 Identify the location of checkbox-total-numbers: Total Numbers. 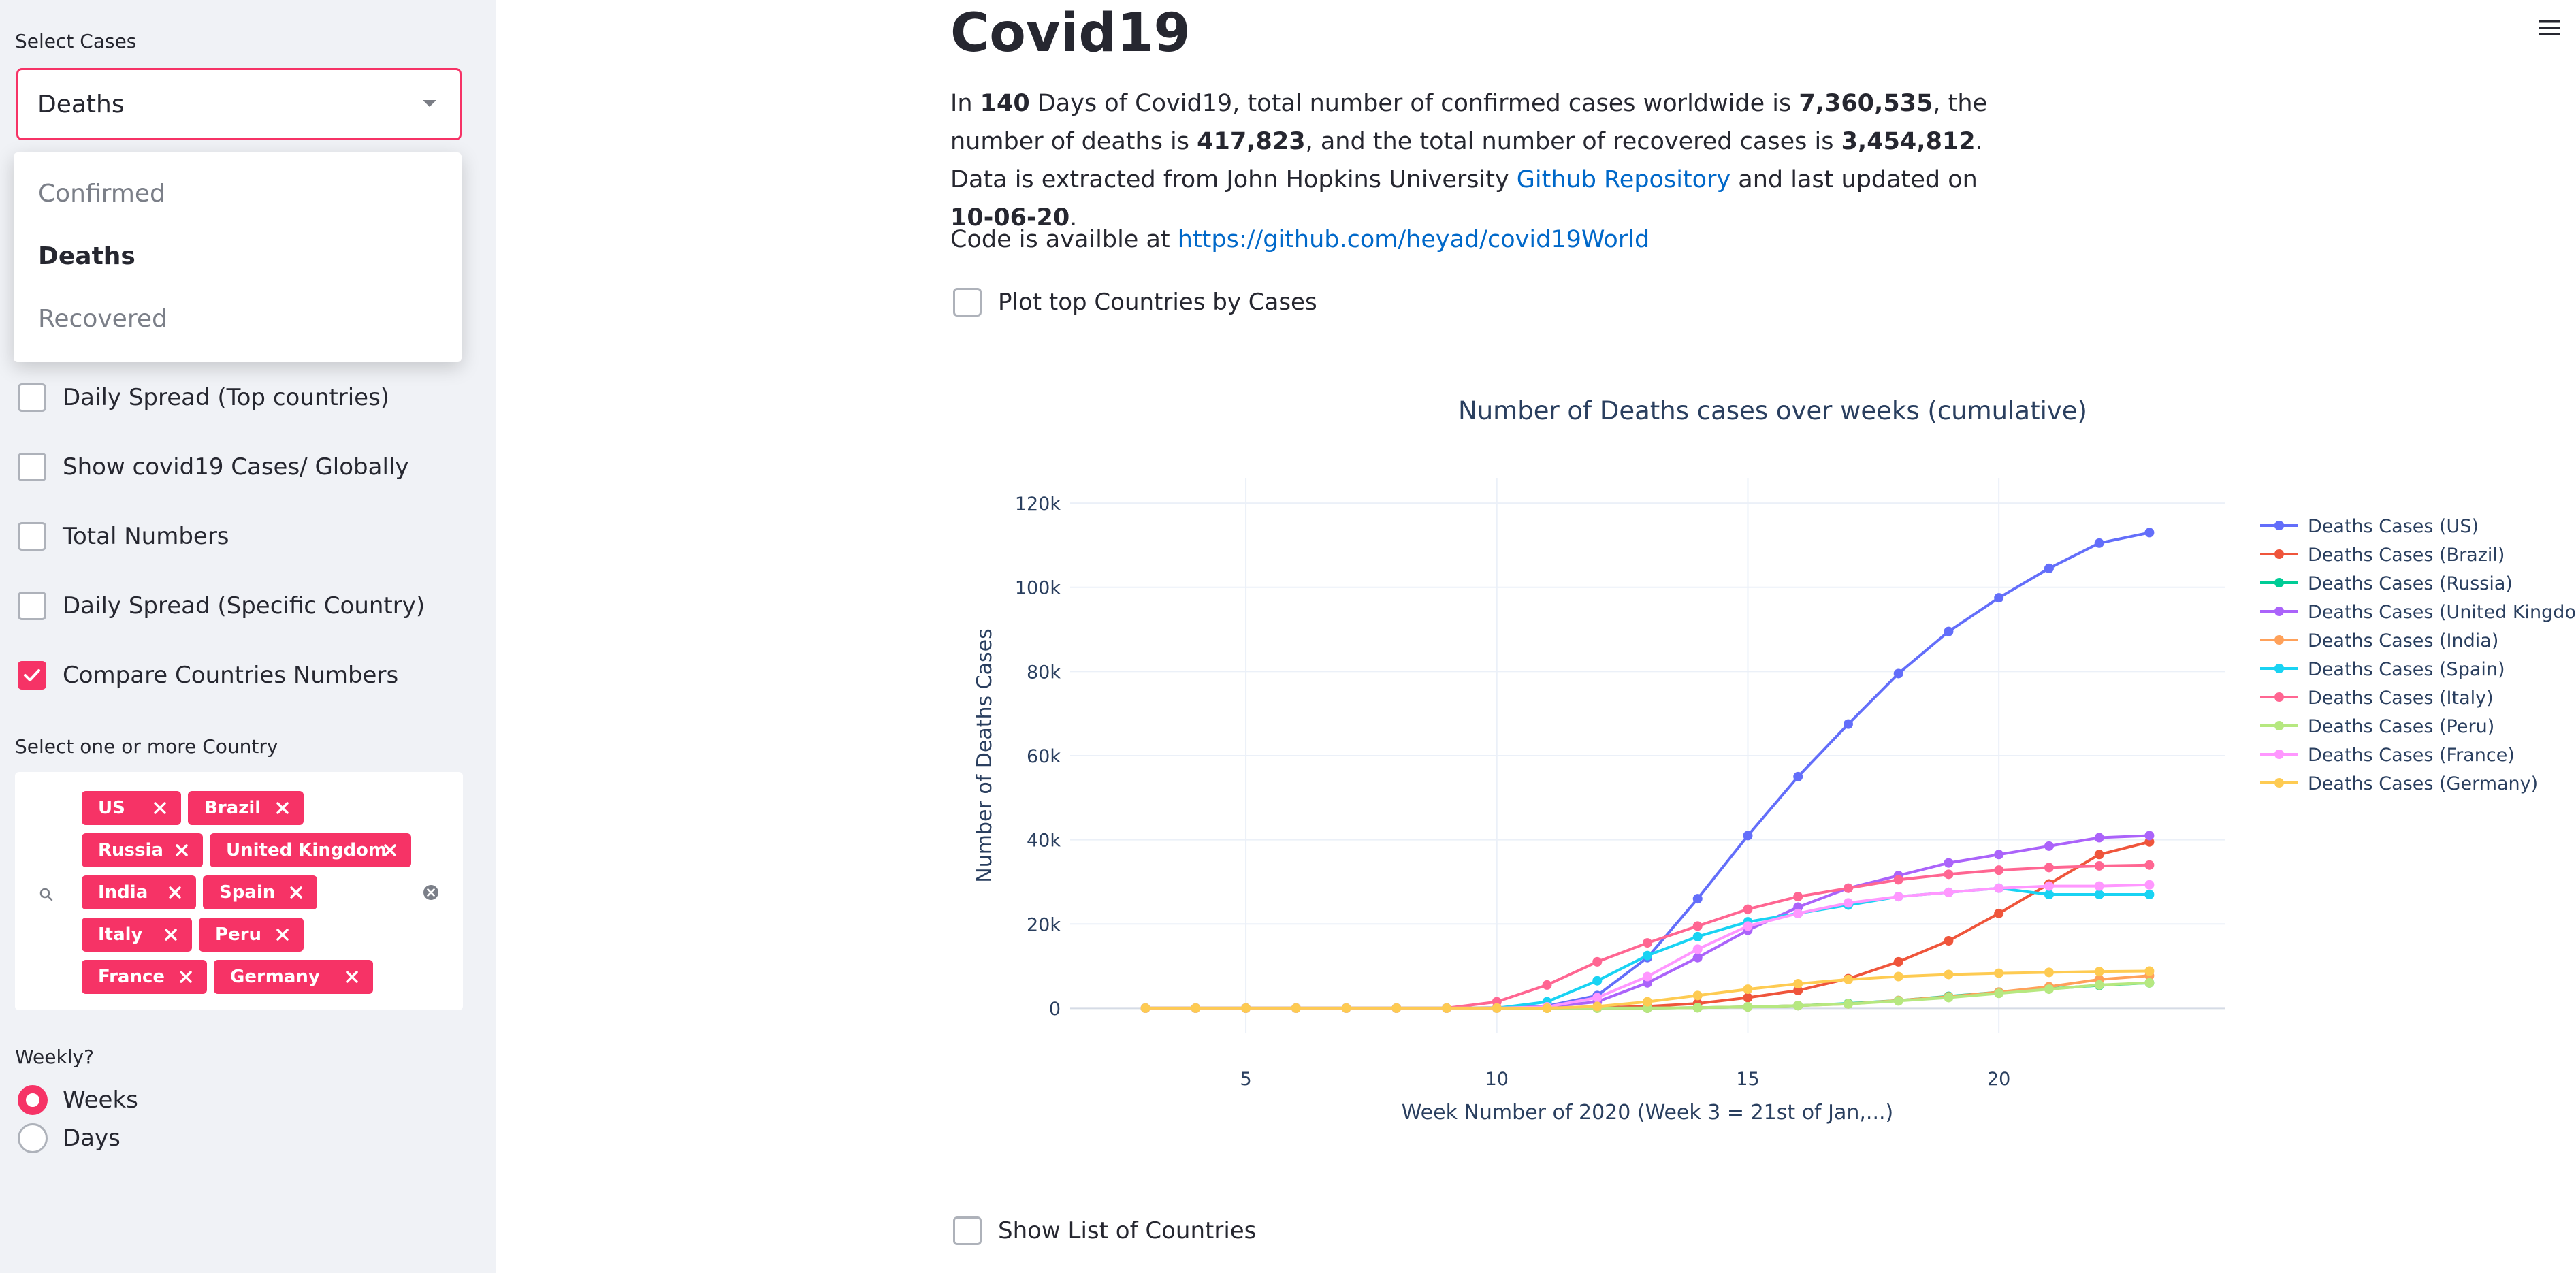
(123, 536).